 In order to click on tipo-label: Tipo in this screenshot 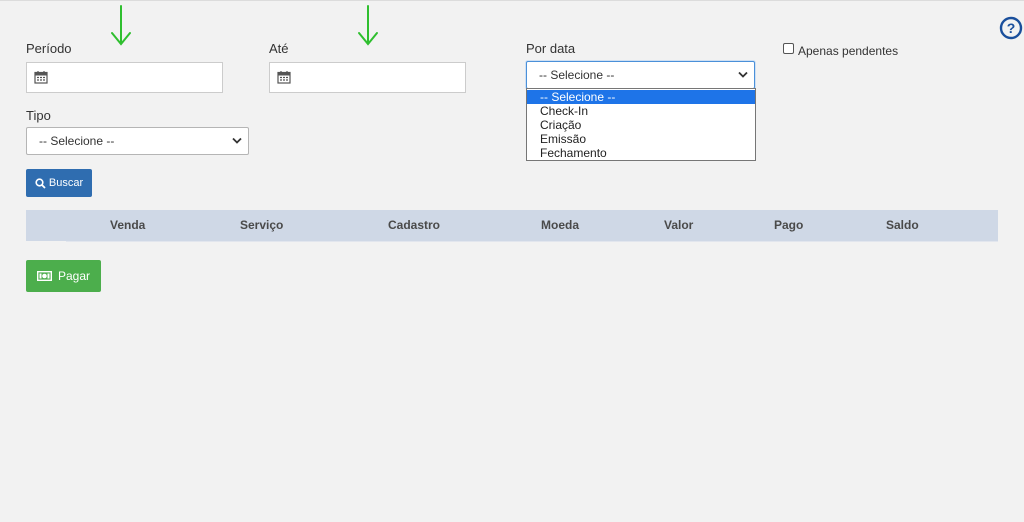, I will do `click(38, 115)`.